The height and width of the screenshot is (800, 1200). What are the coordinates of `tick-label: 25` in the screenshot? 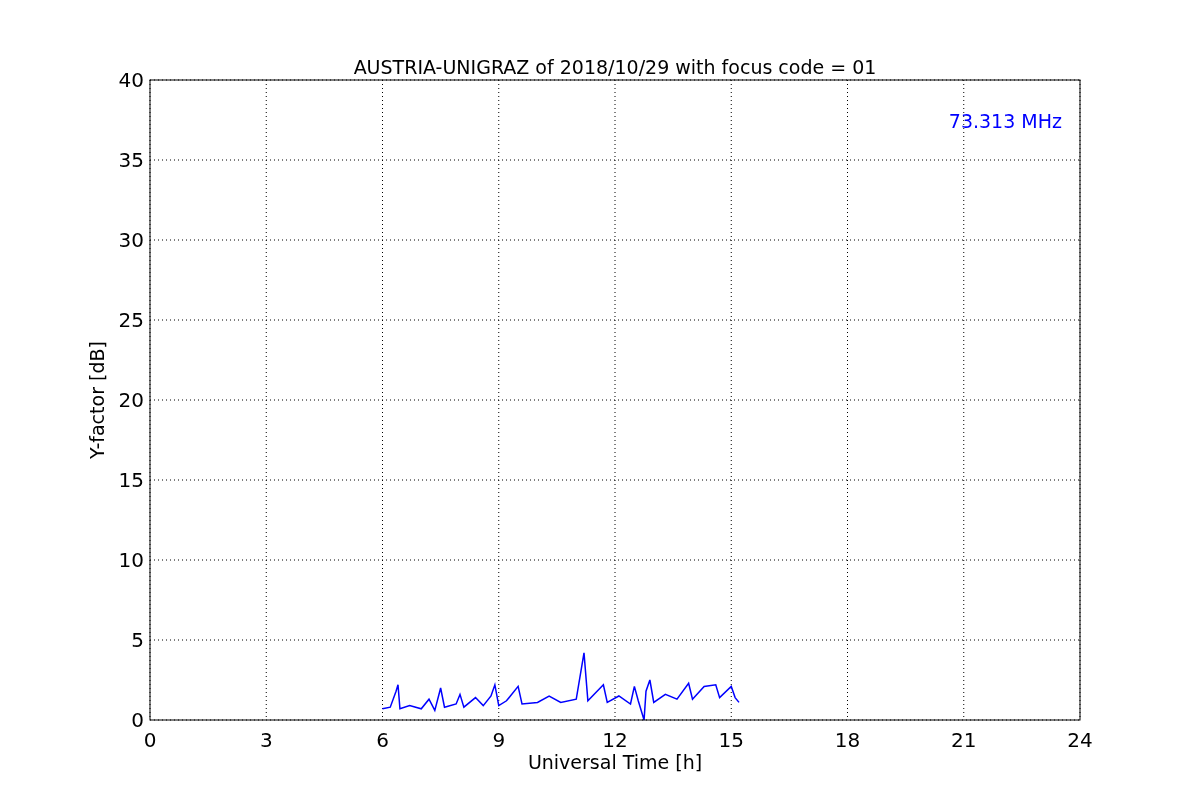 It's located at (131, 320).